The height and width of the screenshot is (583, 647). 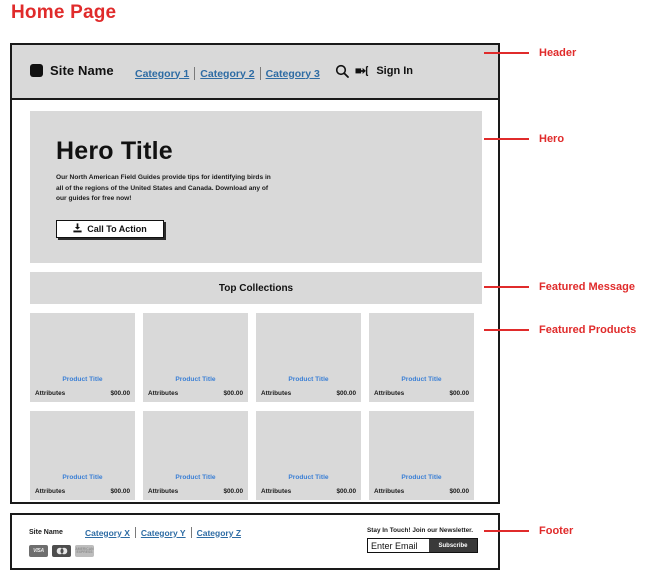 What do you see at coordinates (77, 229) in the screenshot?
I see `download-icon` at bounding box center [77, 229].